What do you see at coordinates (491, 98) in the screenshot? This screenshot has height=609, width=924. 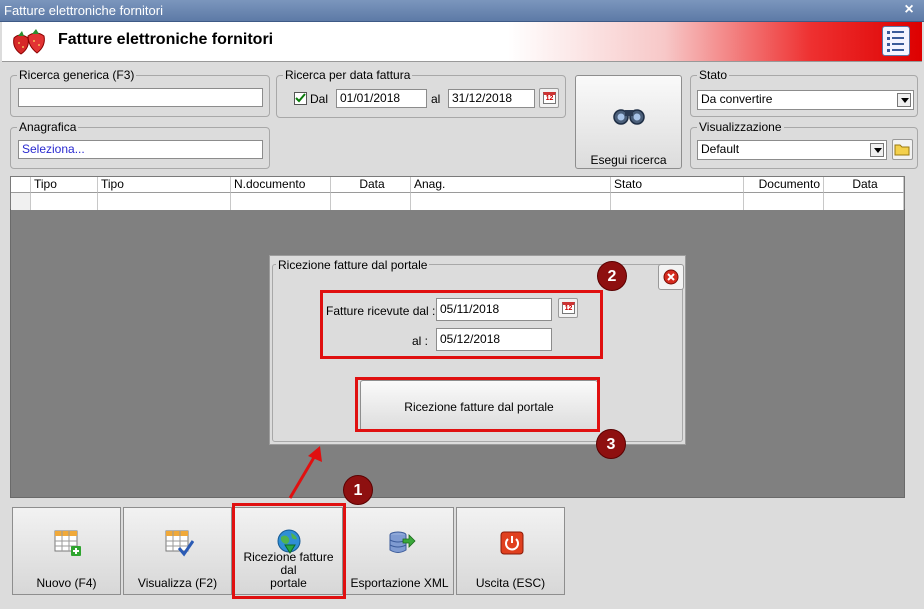 I see `al-date-input: 31/12/2018` at bounding box center [491, 98].